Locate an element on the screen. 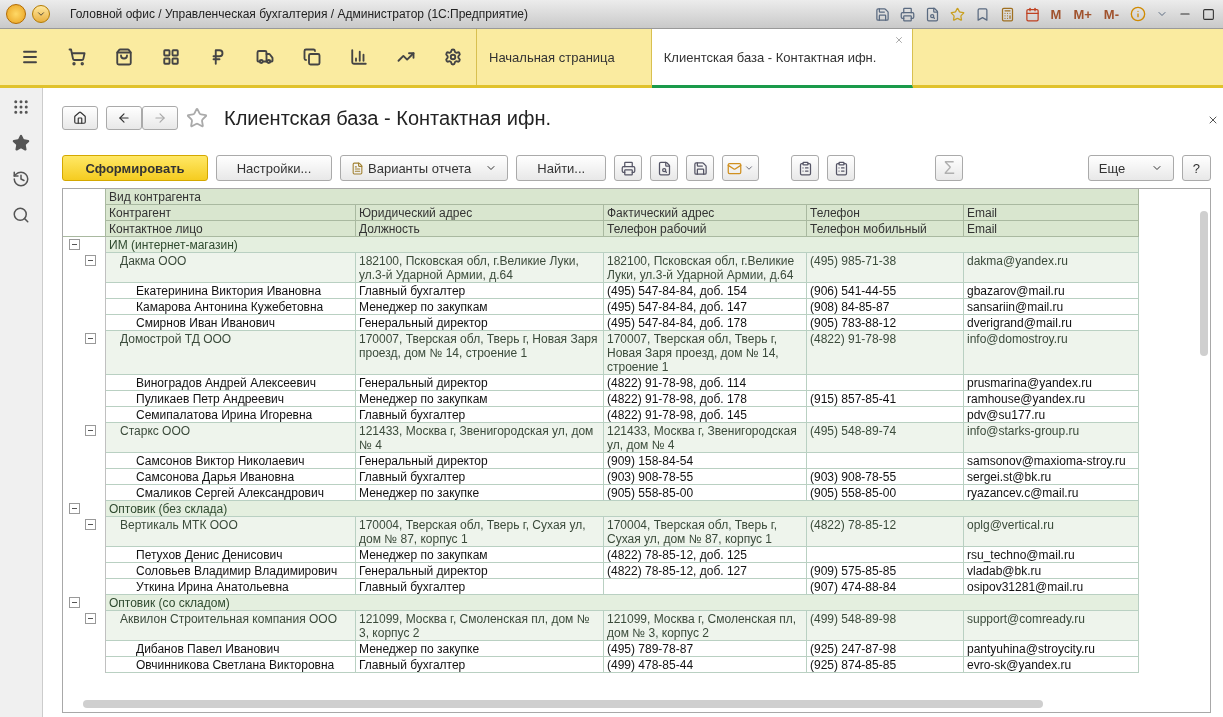 This screenshot has height=717, width=1223. app-logo-icon is located at coordinates (16, 14).